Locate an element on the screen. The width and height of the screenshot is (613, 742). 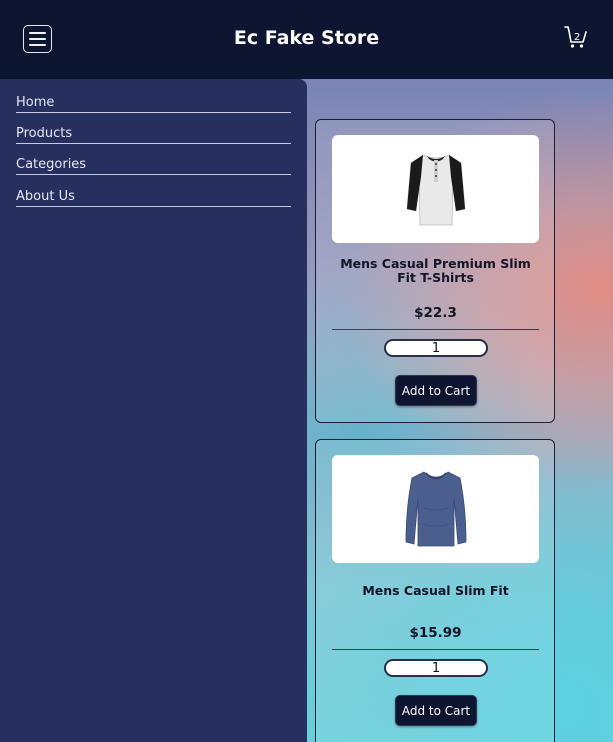
sidebar-item-home: Home is located at coordinates (153, 104).